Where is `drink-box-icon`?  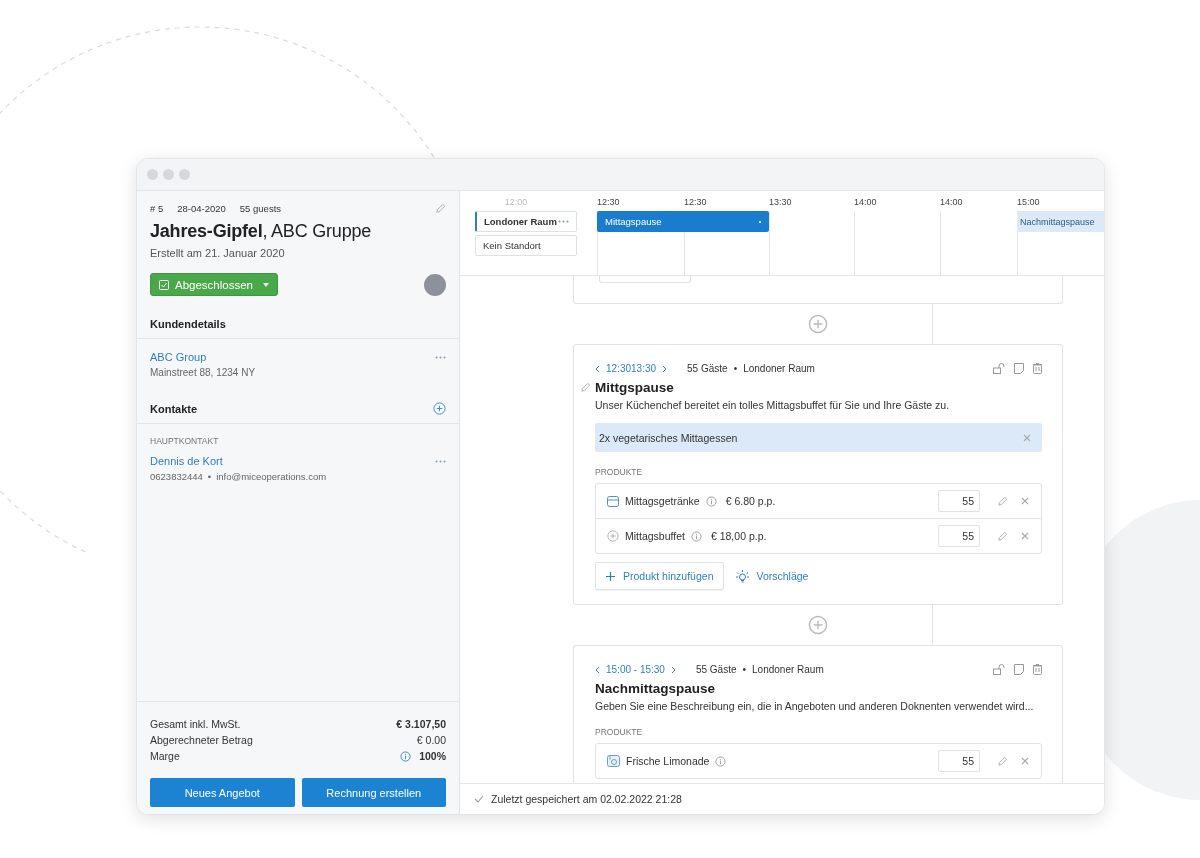
drink-box-icon is located at coordinates (613, 501).